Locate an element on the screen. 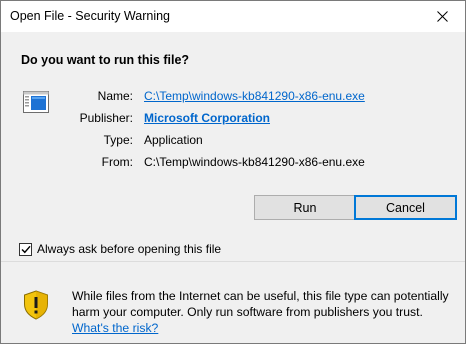 The width and height of the screenshot is (466, 344). type-value: Application is located at coordinates (173, 140).